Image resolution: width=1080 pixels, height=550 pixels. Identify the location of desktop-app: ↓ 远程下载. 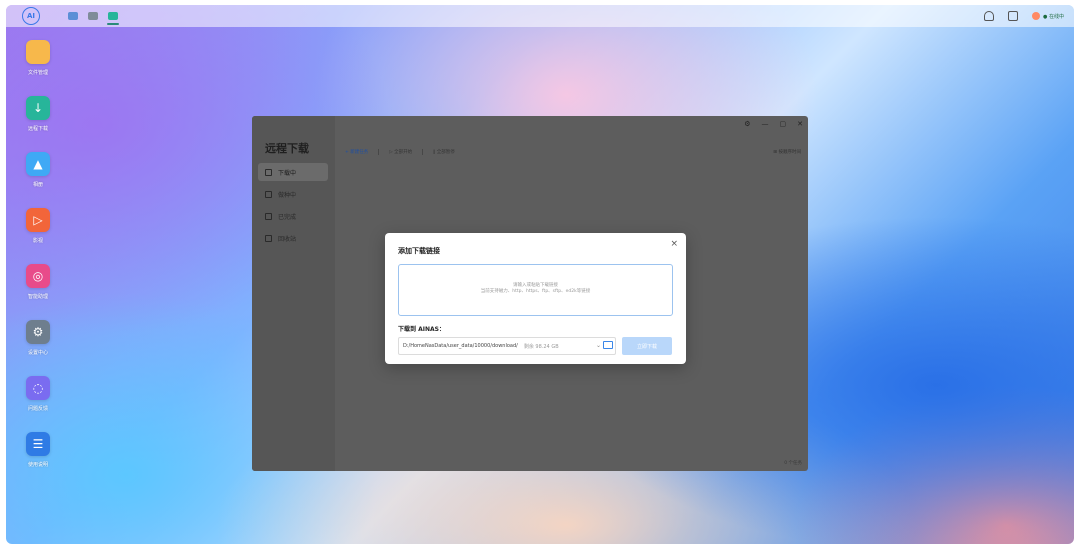
(38, 124).